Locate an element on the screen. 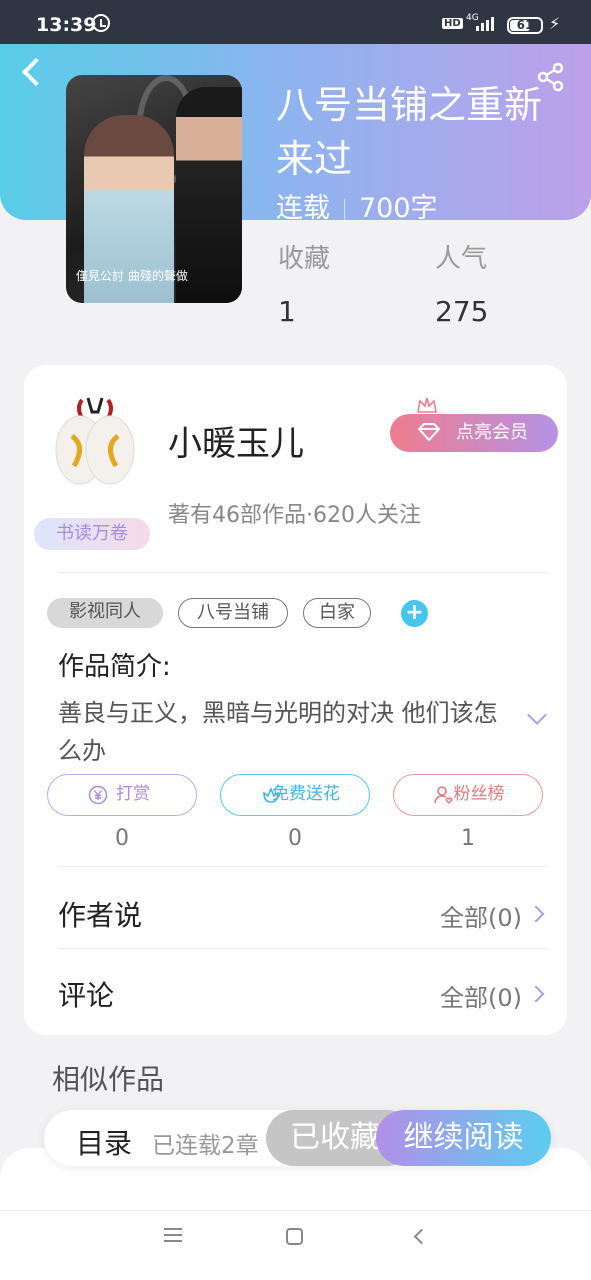  flower-icon is located at coordinates (271, 794).